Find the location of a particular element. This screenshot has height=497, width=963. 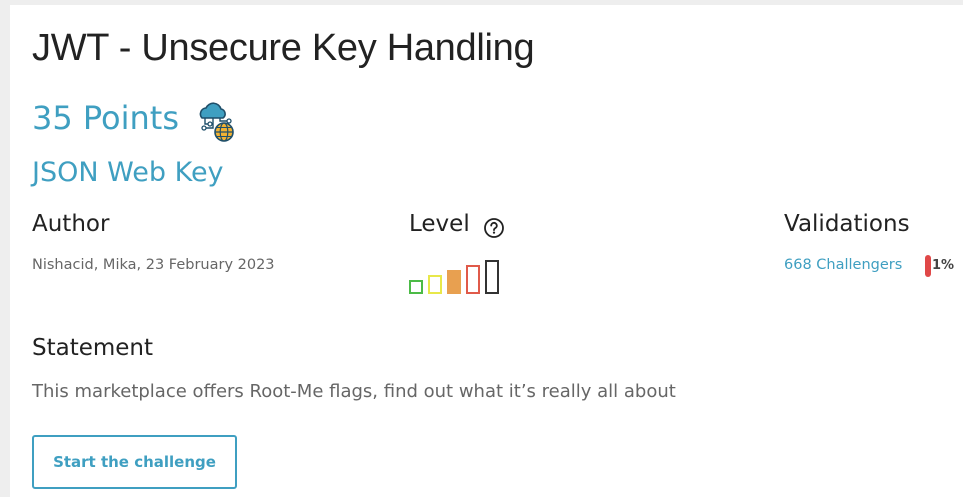

challenge-title: JWT - Unsecure Key Handling is located at coordinates (283, 48).